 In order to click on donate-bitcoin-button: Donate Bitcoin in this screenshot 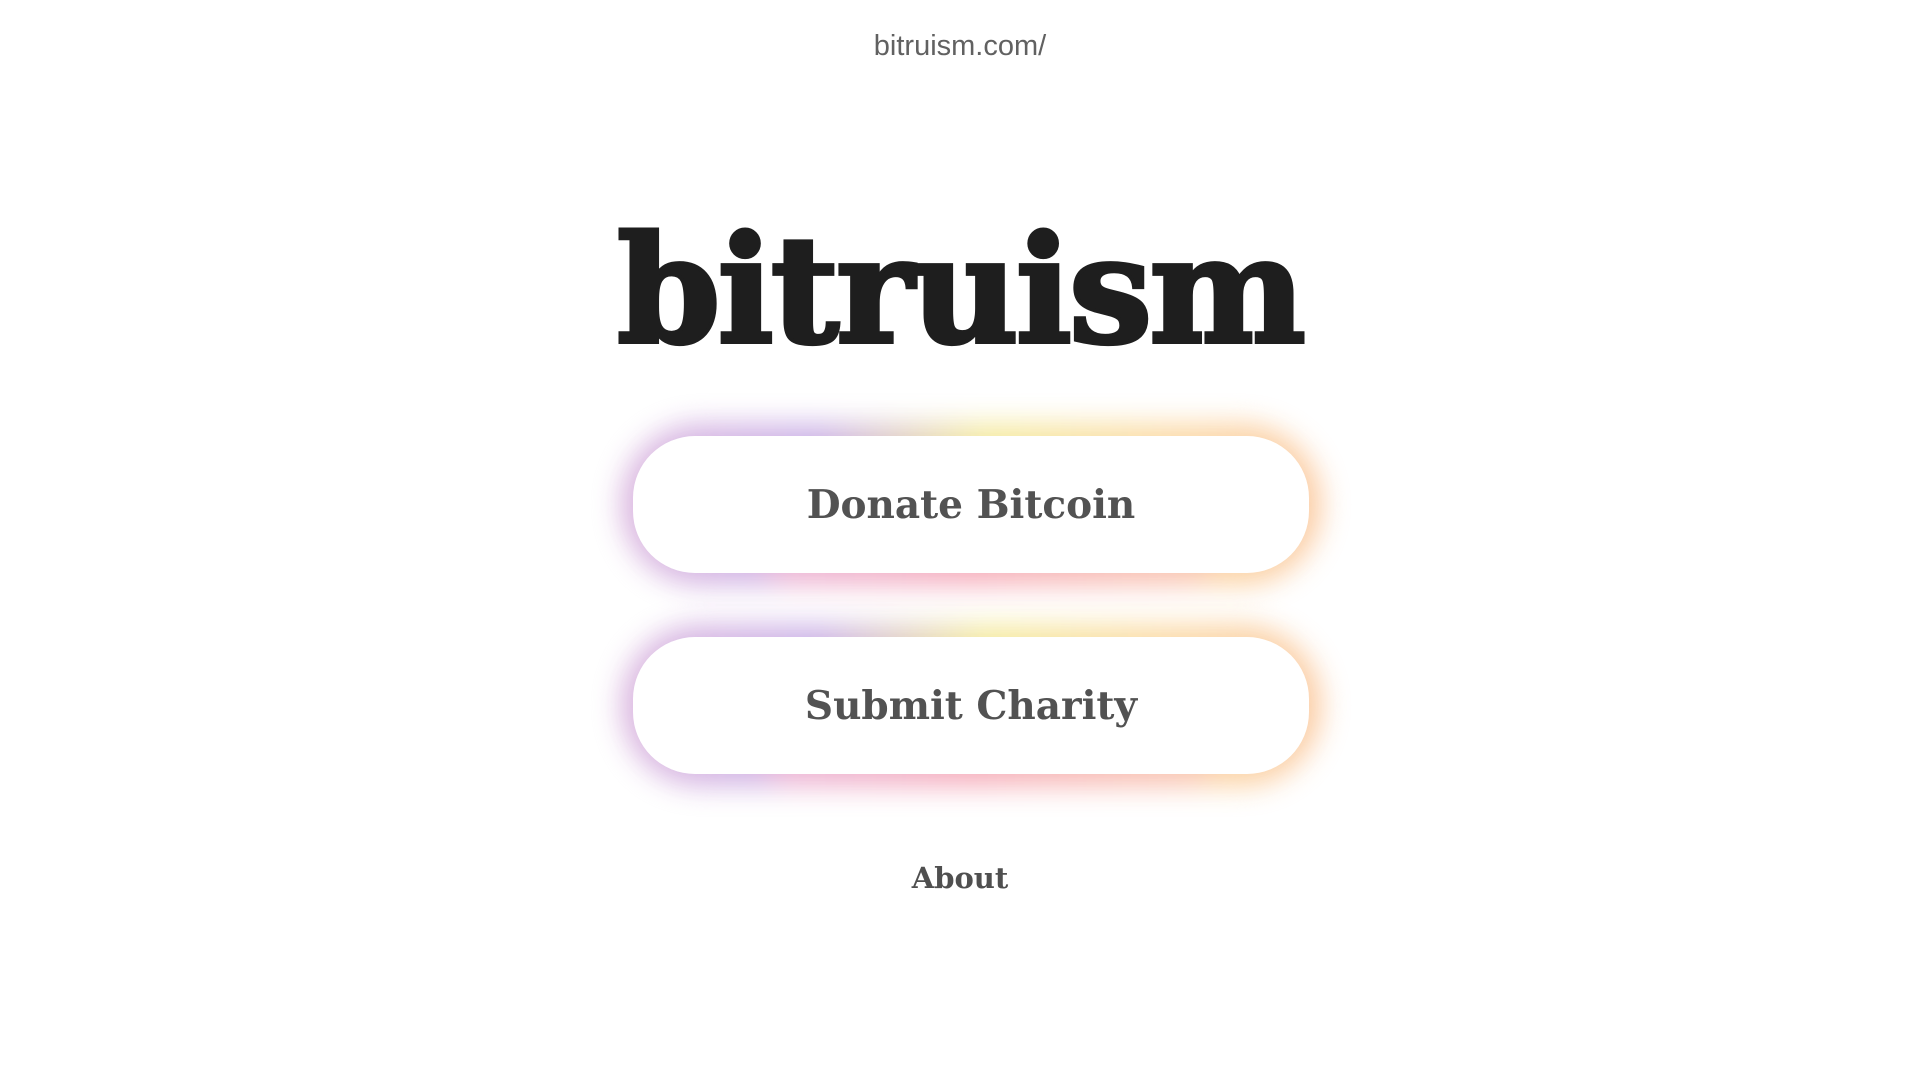, I will do `click(971, 504)`.